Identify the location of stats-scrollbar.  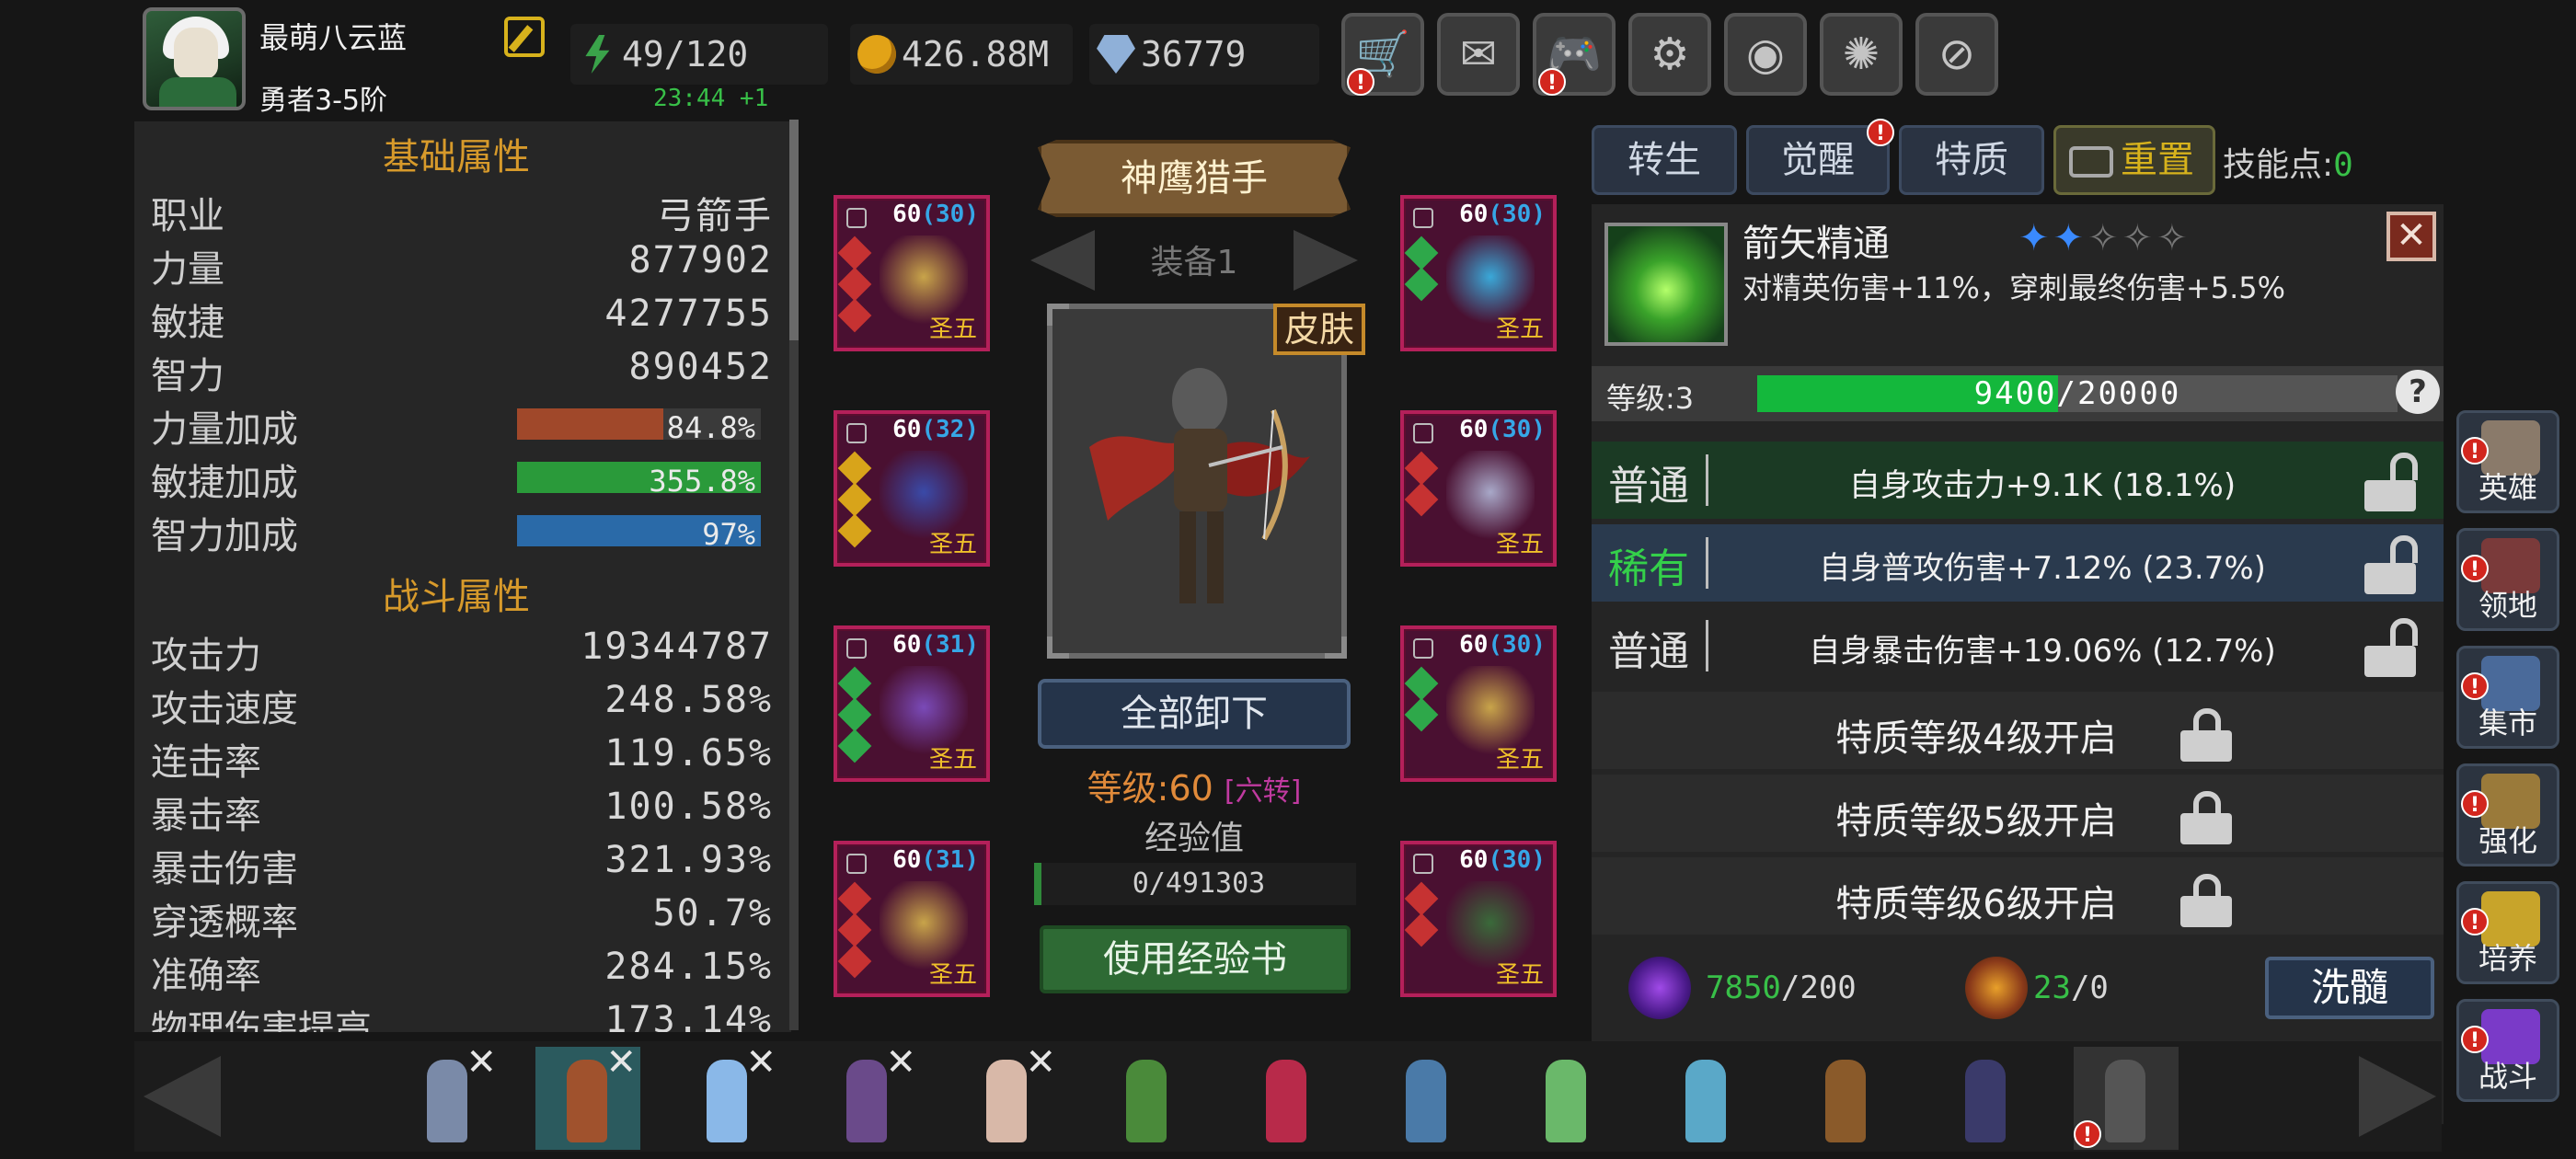
(794, 575).